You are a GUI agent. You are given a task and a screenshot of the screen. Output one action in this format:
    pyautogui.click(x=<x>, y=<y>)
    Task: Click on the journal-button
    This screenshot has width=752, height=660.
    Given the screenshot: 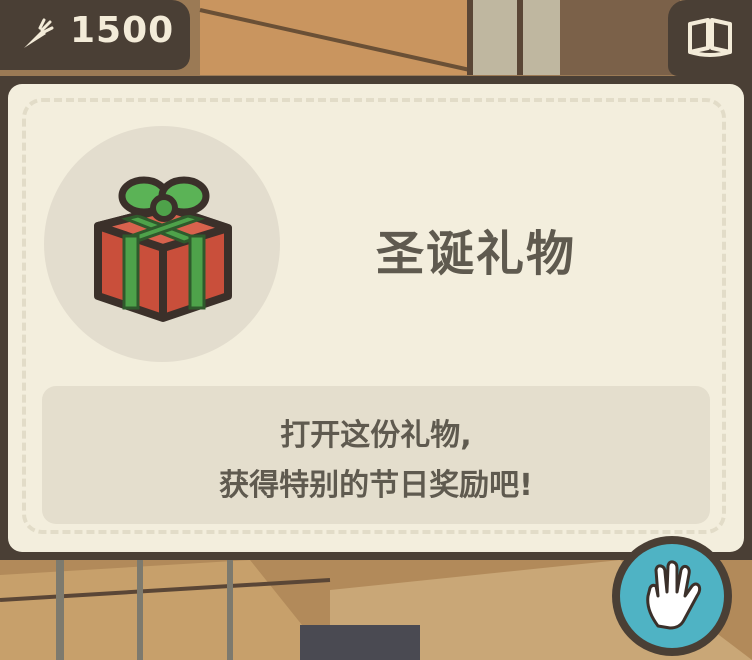 What is the action you would take?
    pyautogui.click(x=710, y=38)
    